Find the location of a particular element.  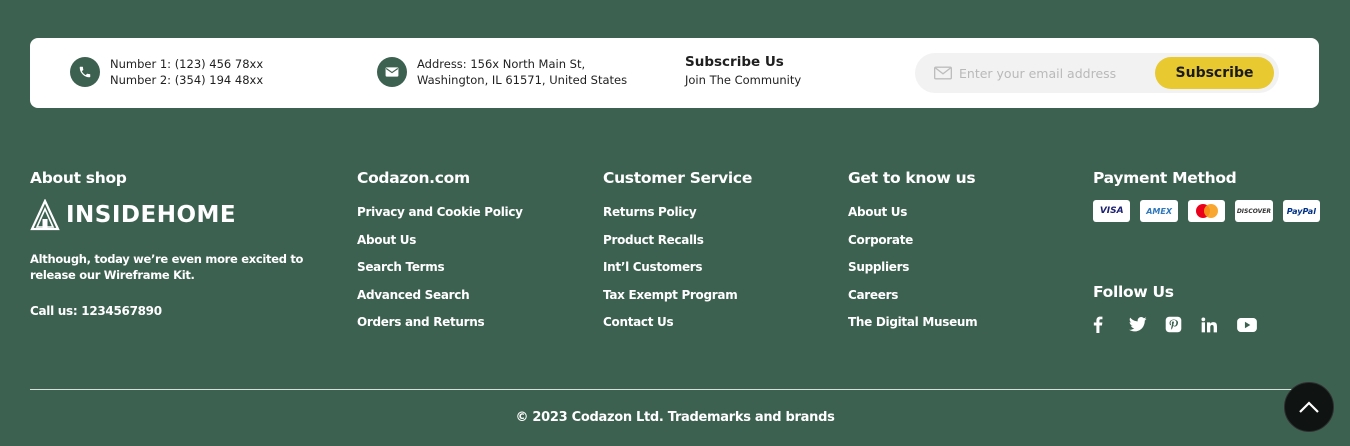

paypal-card-icon: PayPal is located at coordinates (1301, 211).